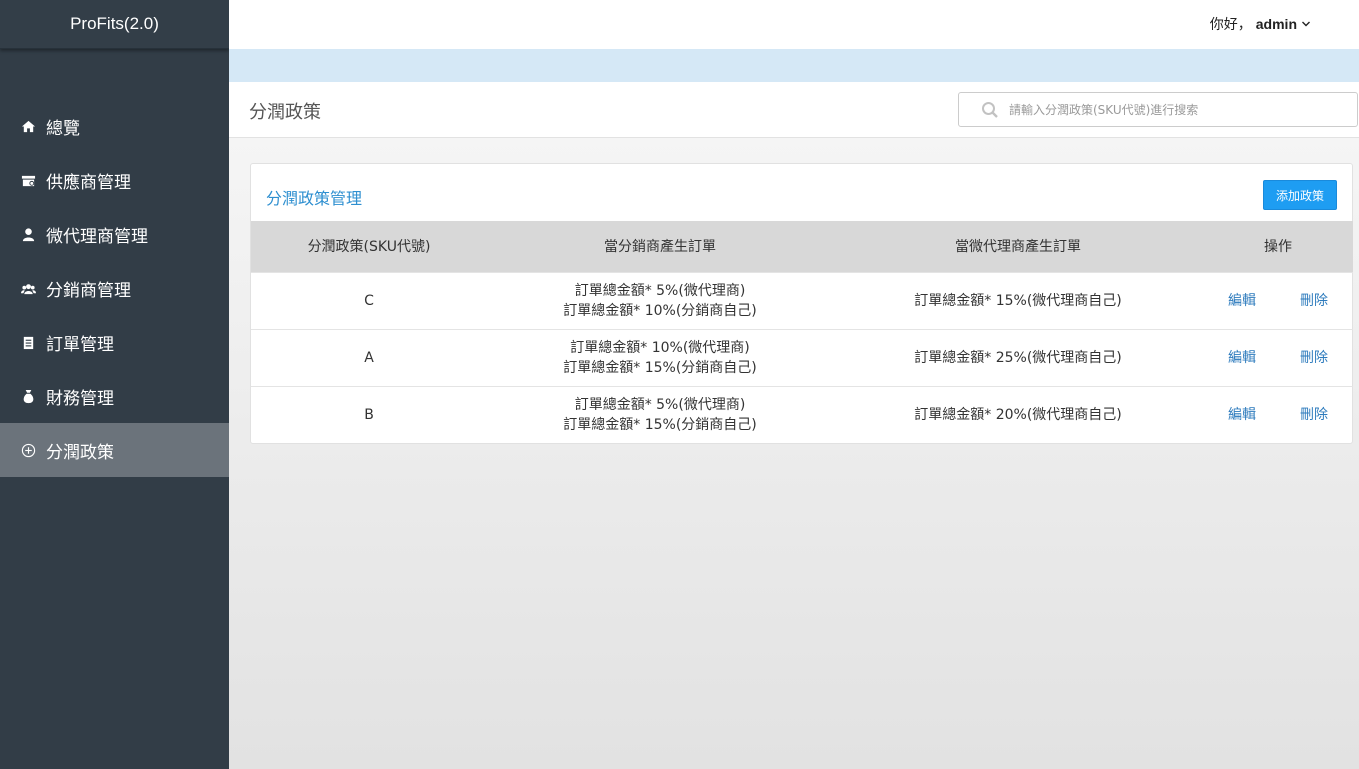 Image resolution: width=1359 pixels, height=769 pixels. Describe the element at coordinates (990, 109) in the screenshot. I see `search-icon` at that location.